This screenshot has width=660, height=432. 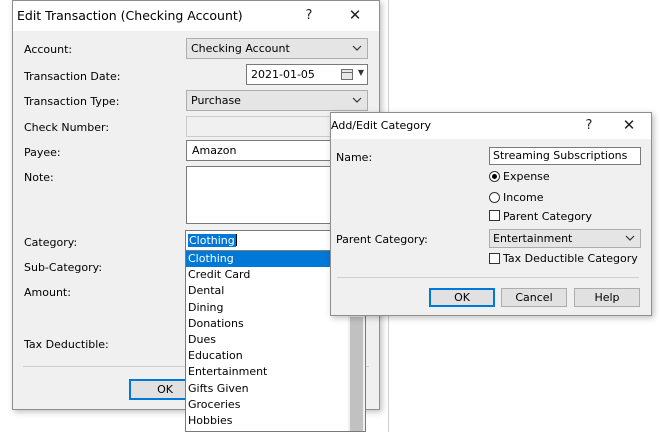 I want to click on parent-category-dropdown: Entertainment, so click(x=565, y=238).